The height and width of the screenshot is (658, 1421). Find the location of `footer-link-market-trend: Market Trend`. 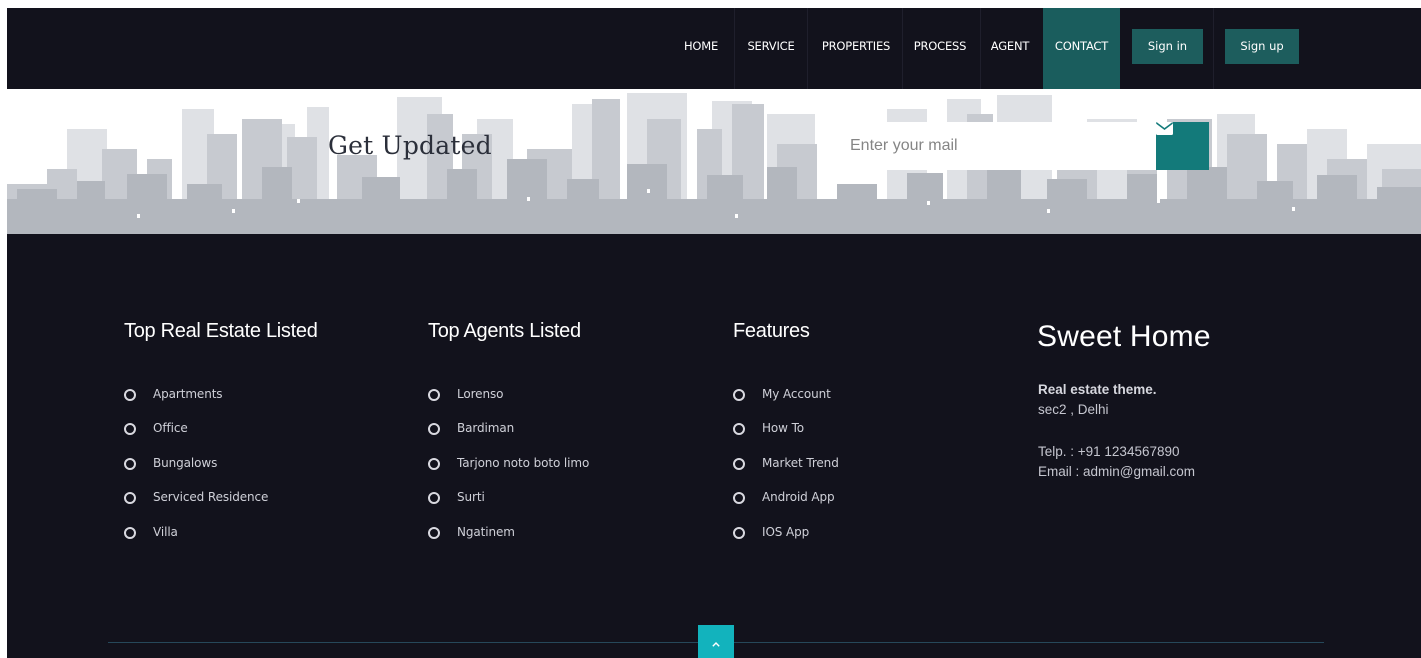

footer-link-market-trend: Market Trend is located at coordinates (800, 463).